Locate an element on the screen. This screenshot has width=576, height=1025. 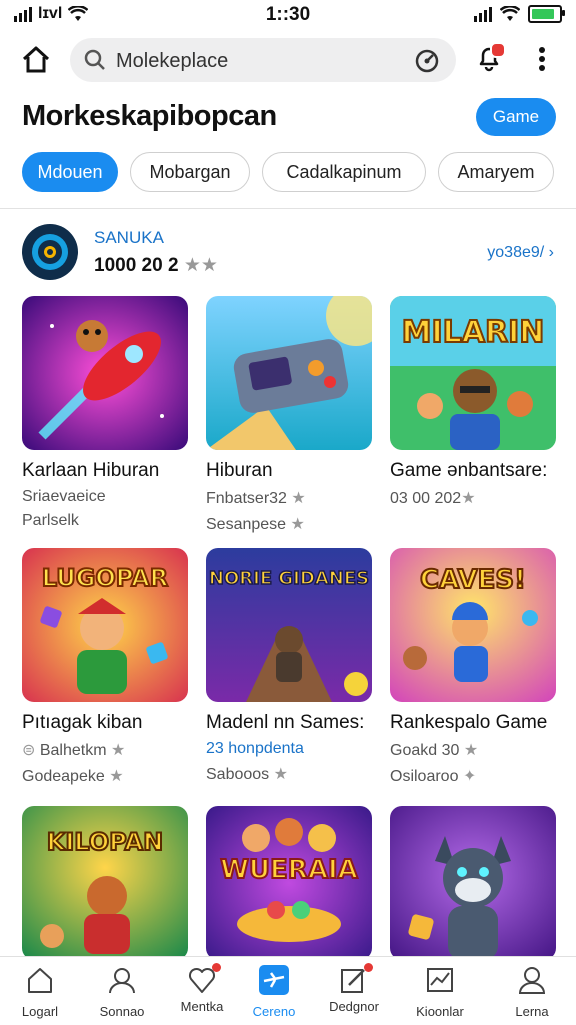
tab-mdouen: Mdouen is located at coordinates (70, 172).